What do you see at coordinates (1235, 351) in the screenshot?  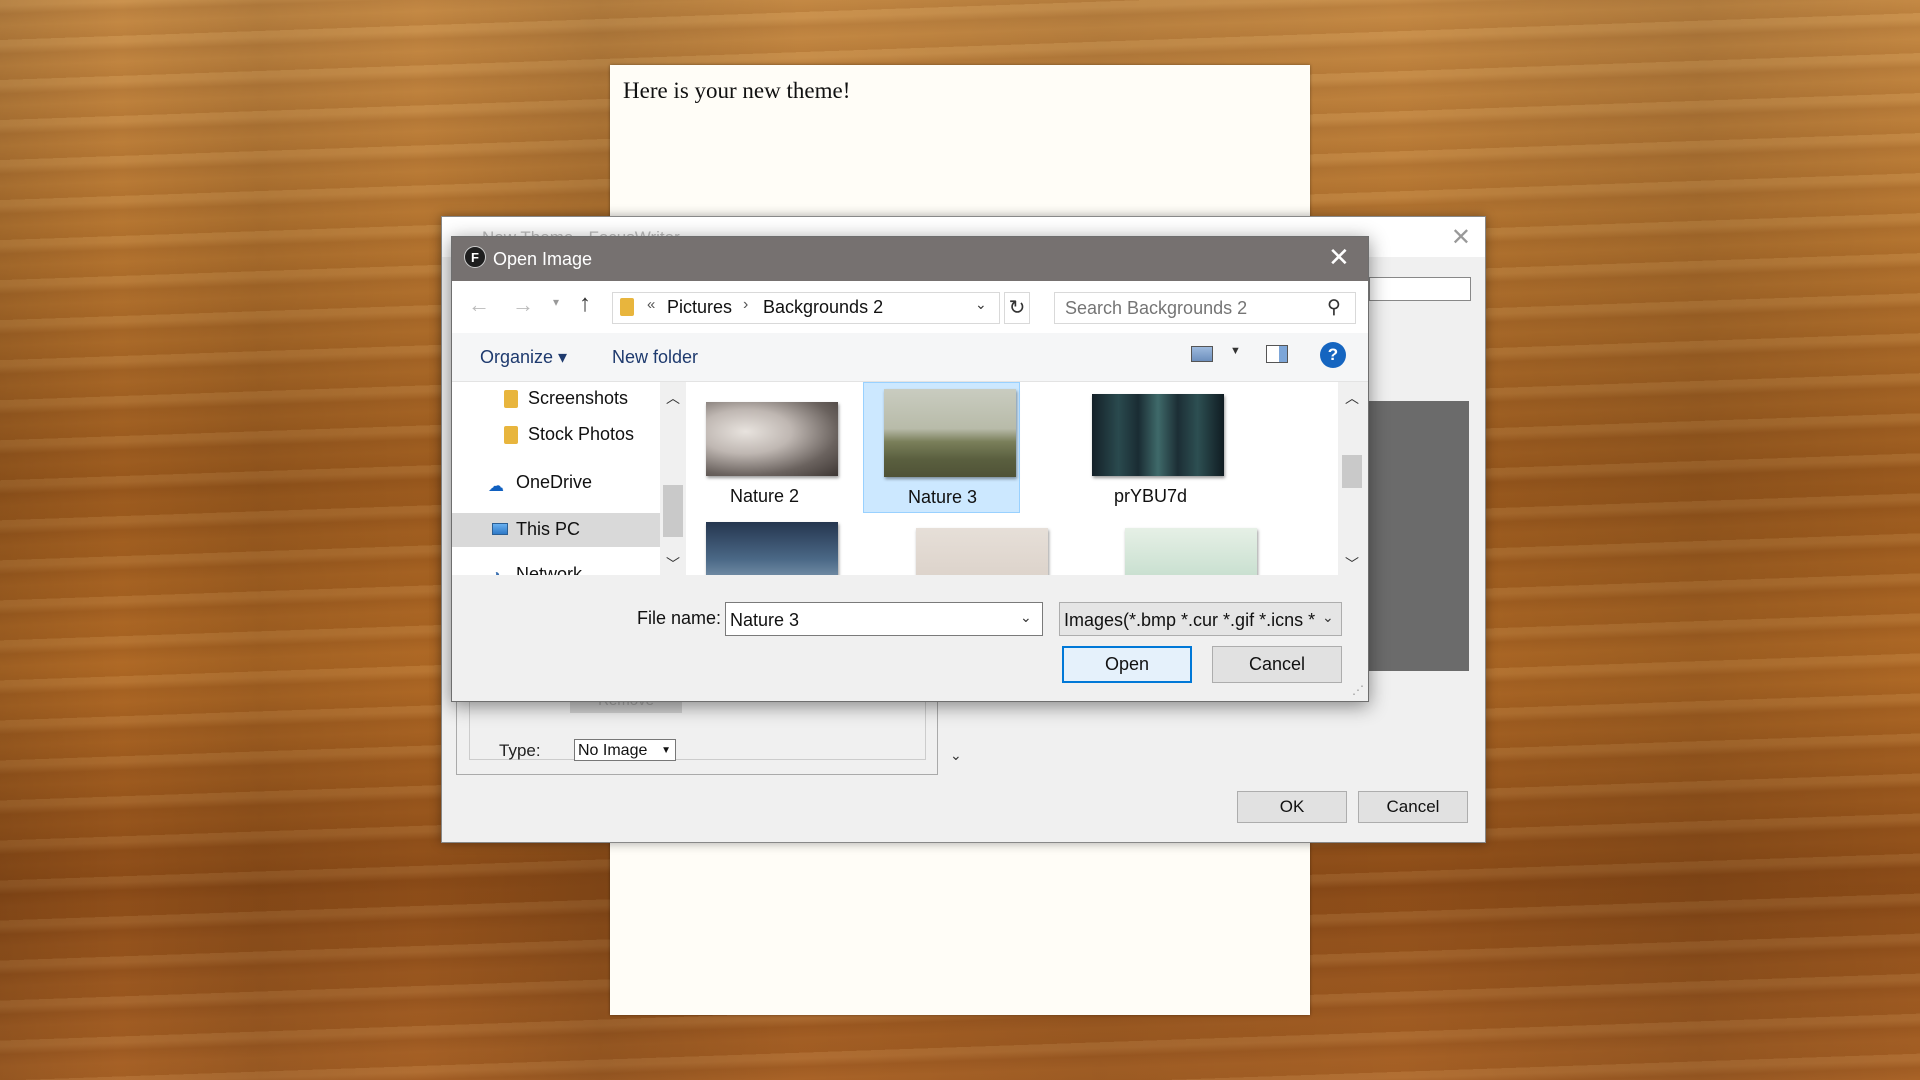 I see `view-options-dropdown-icon: ▼` at bounding box center [1235, 351].